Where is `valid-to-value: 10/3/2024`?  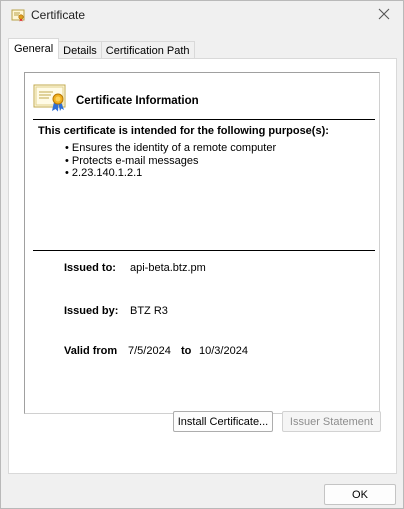
valid-to-value: 10/3/2024 is located at coordinates (223, 351).